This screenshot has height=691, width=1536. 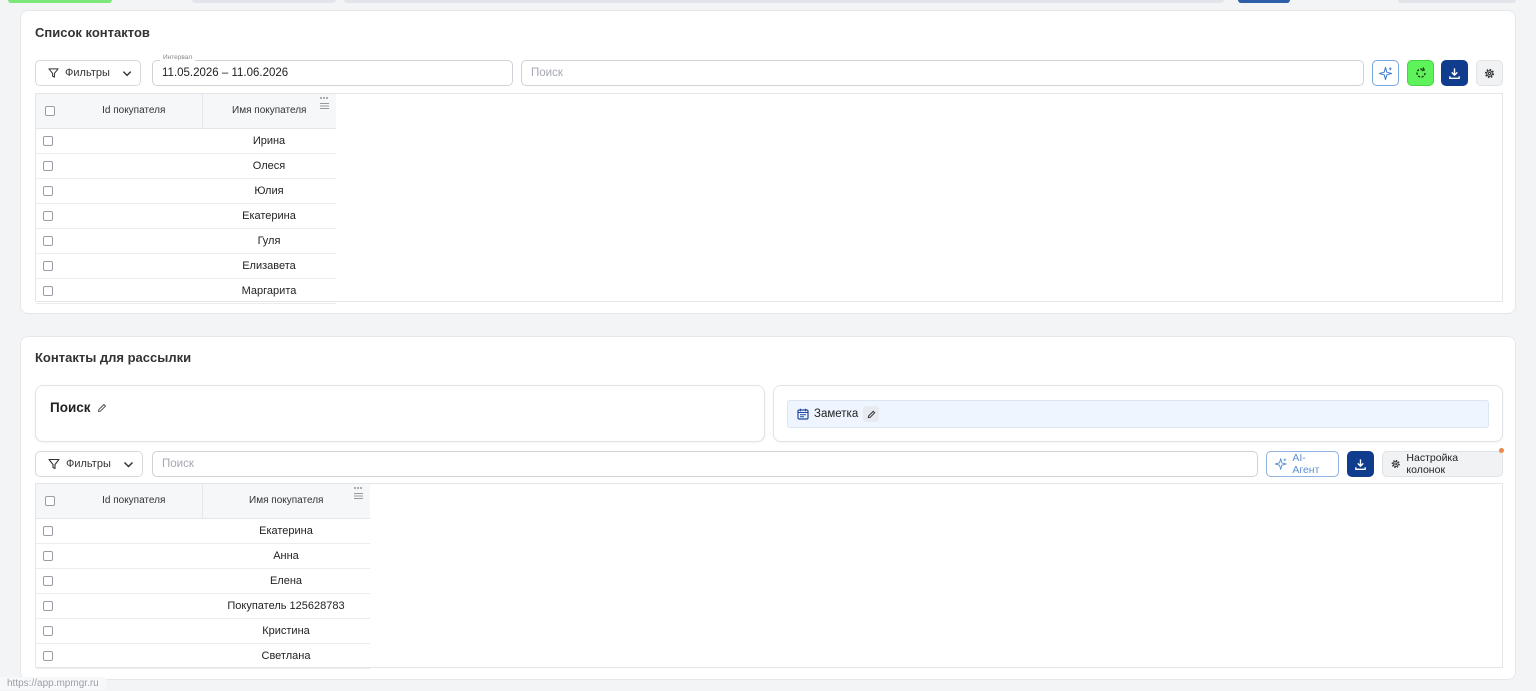 I want to click on funnel-icon, so click(x=53, y=73).